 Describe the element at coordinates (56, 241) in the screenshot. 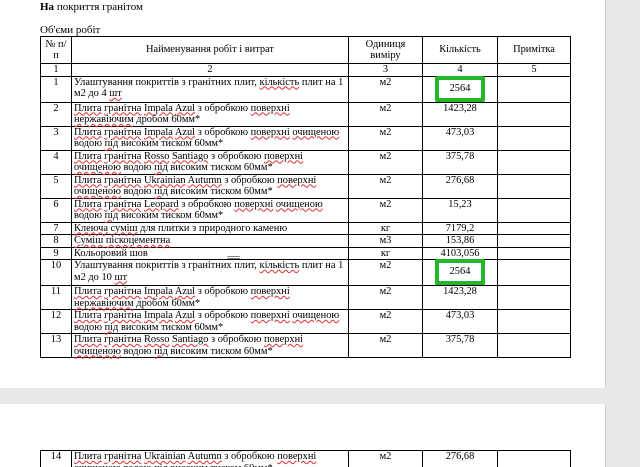

I see `row-number: 8` at that location.